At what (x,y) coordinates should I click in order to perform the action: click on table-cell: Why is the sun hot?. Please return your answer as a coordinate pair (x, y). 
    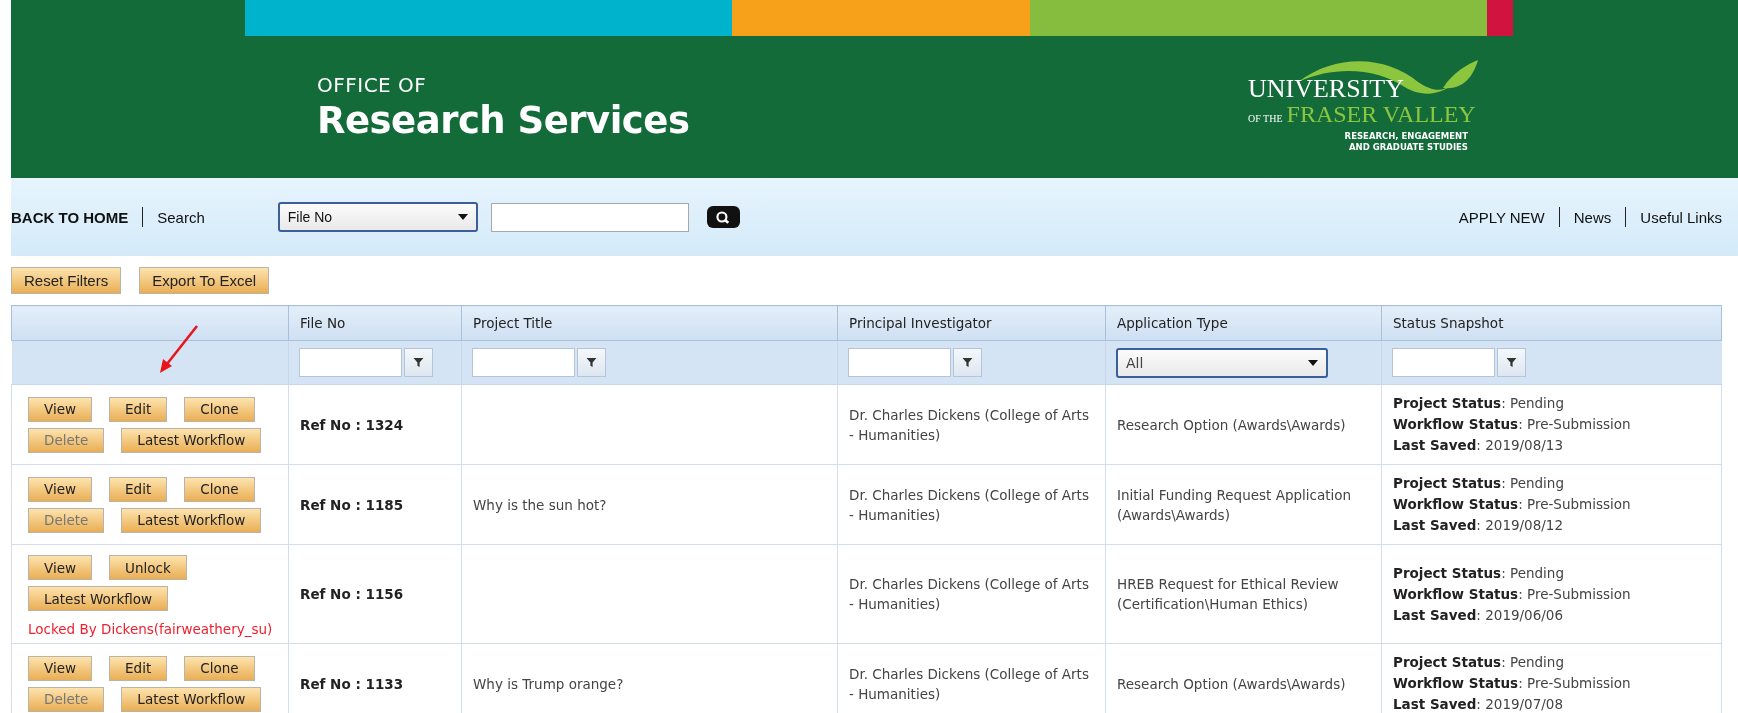
    Looking at the image, I should click on (540, 504).